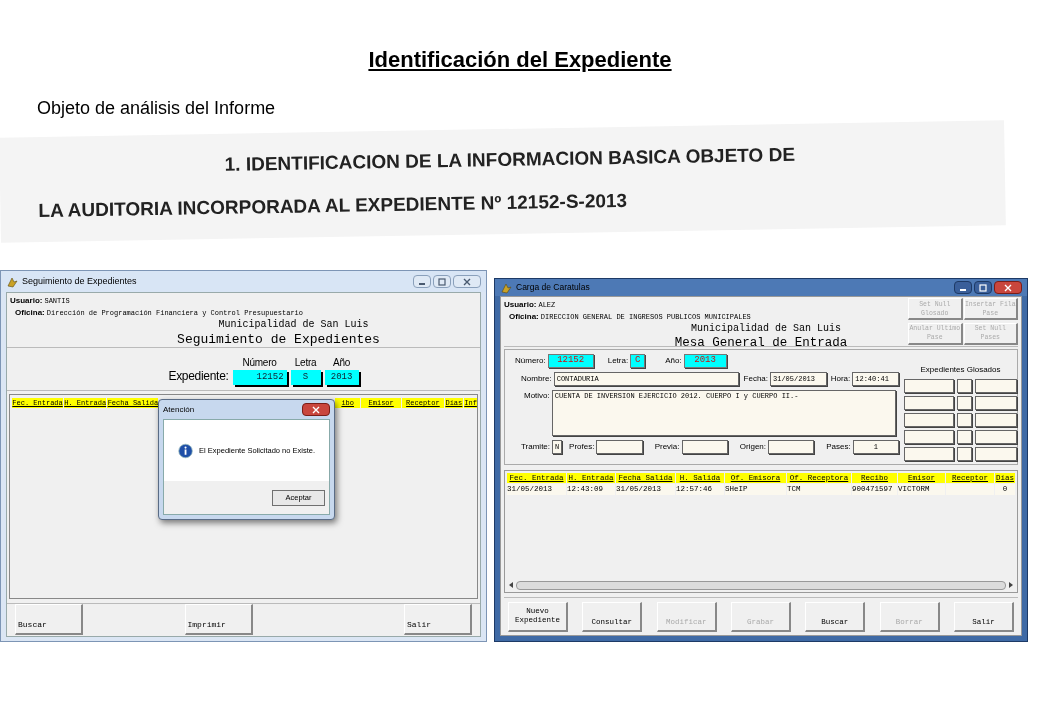  I want to click on maximize-button, so click(983, 287).